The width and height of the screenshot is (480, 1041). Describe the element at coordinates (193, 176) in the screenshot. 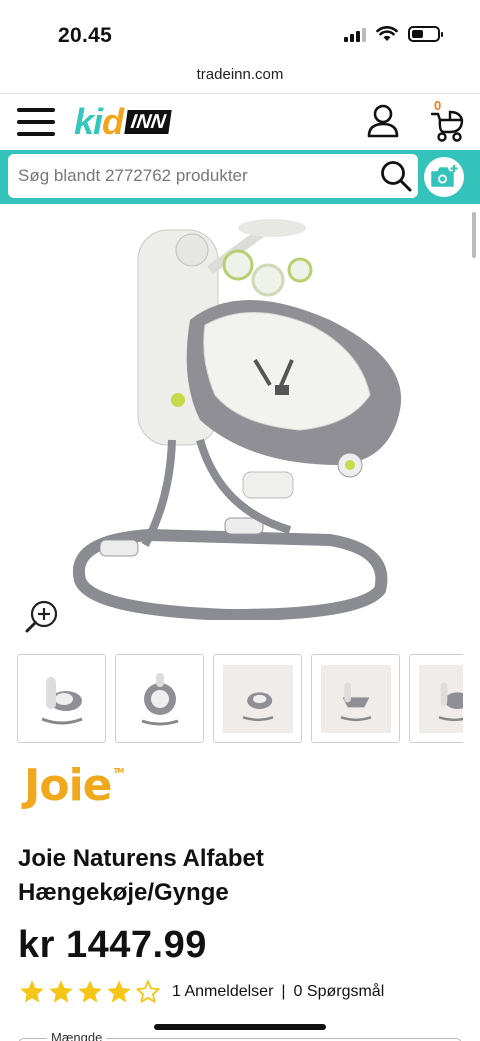

I see `search-input` at that location.